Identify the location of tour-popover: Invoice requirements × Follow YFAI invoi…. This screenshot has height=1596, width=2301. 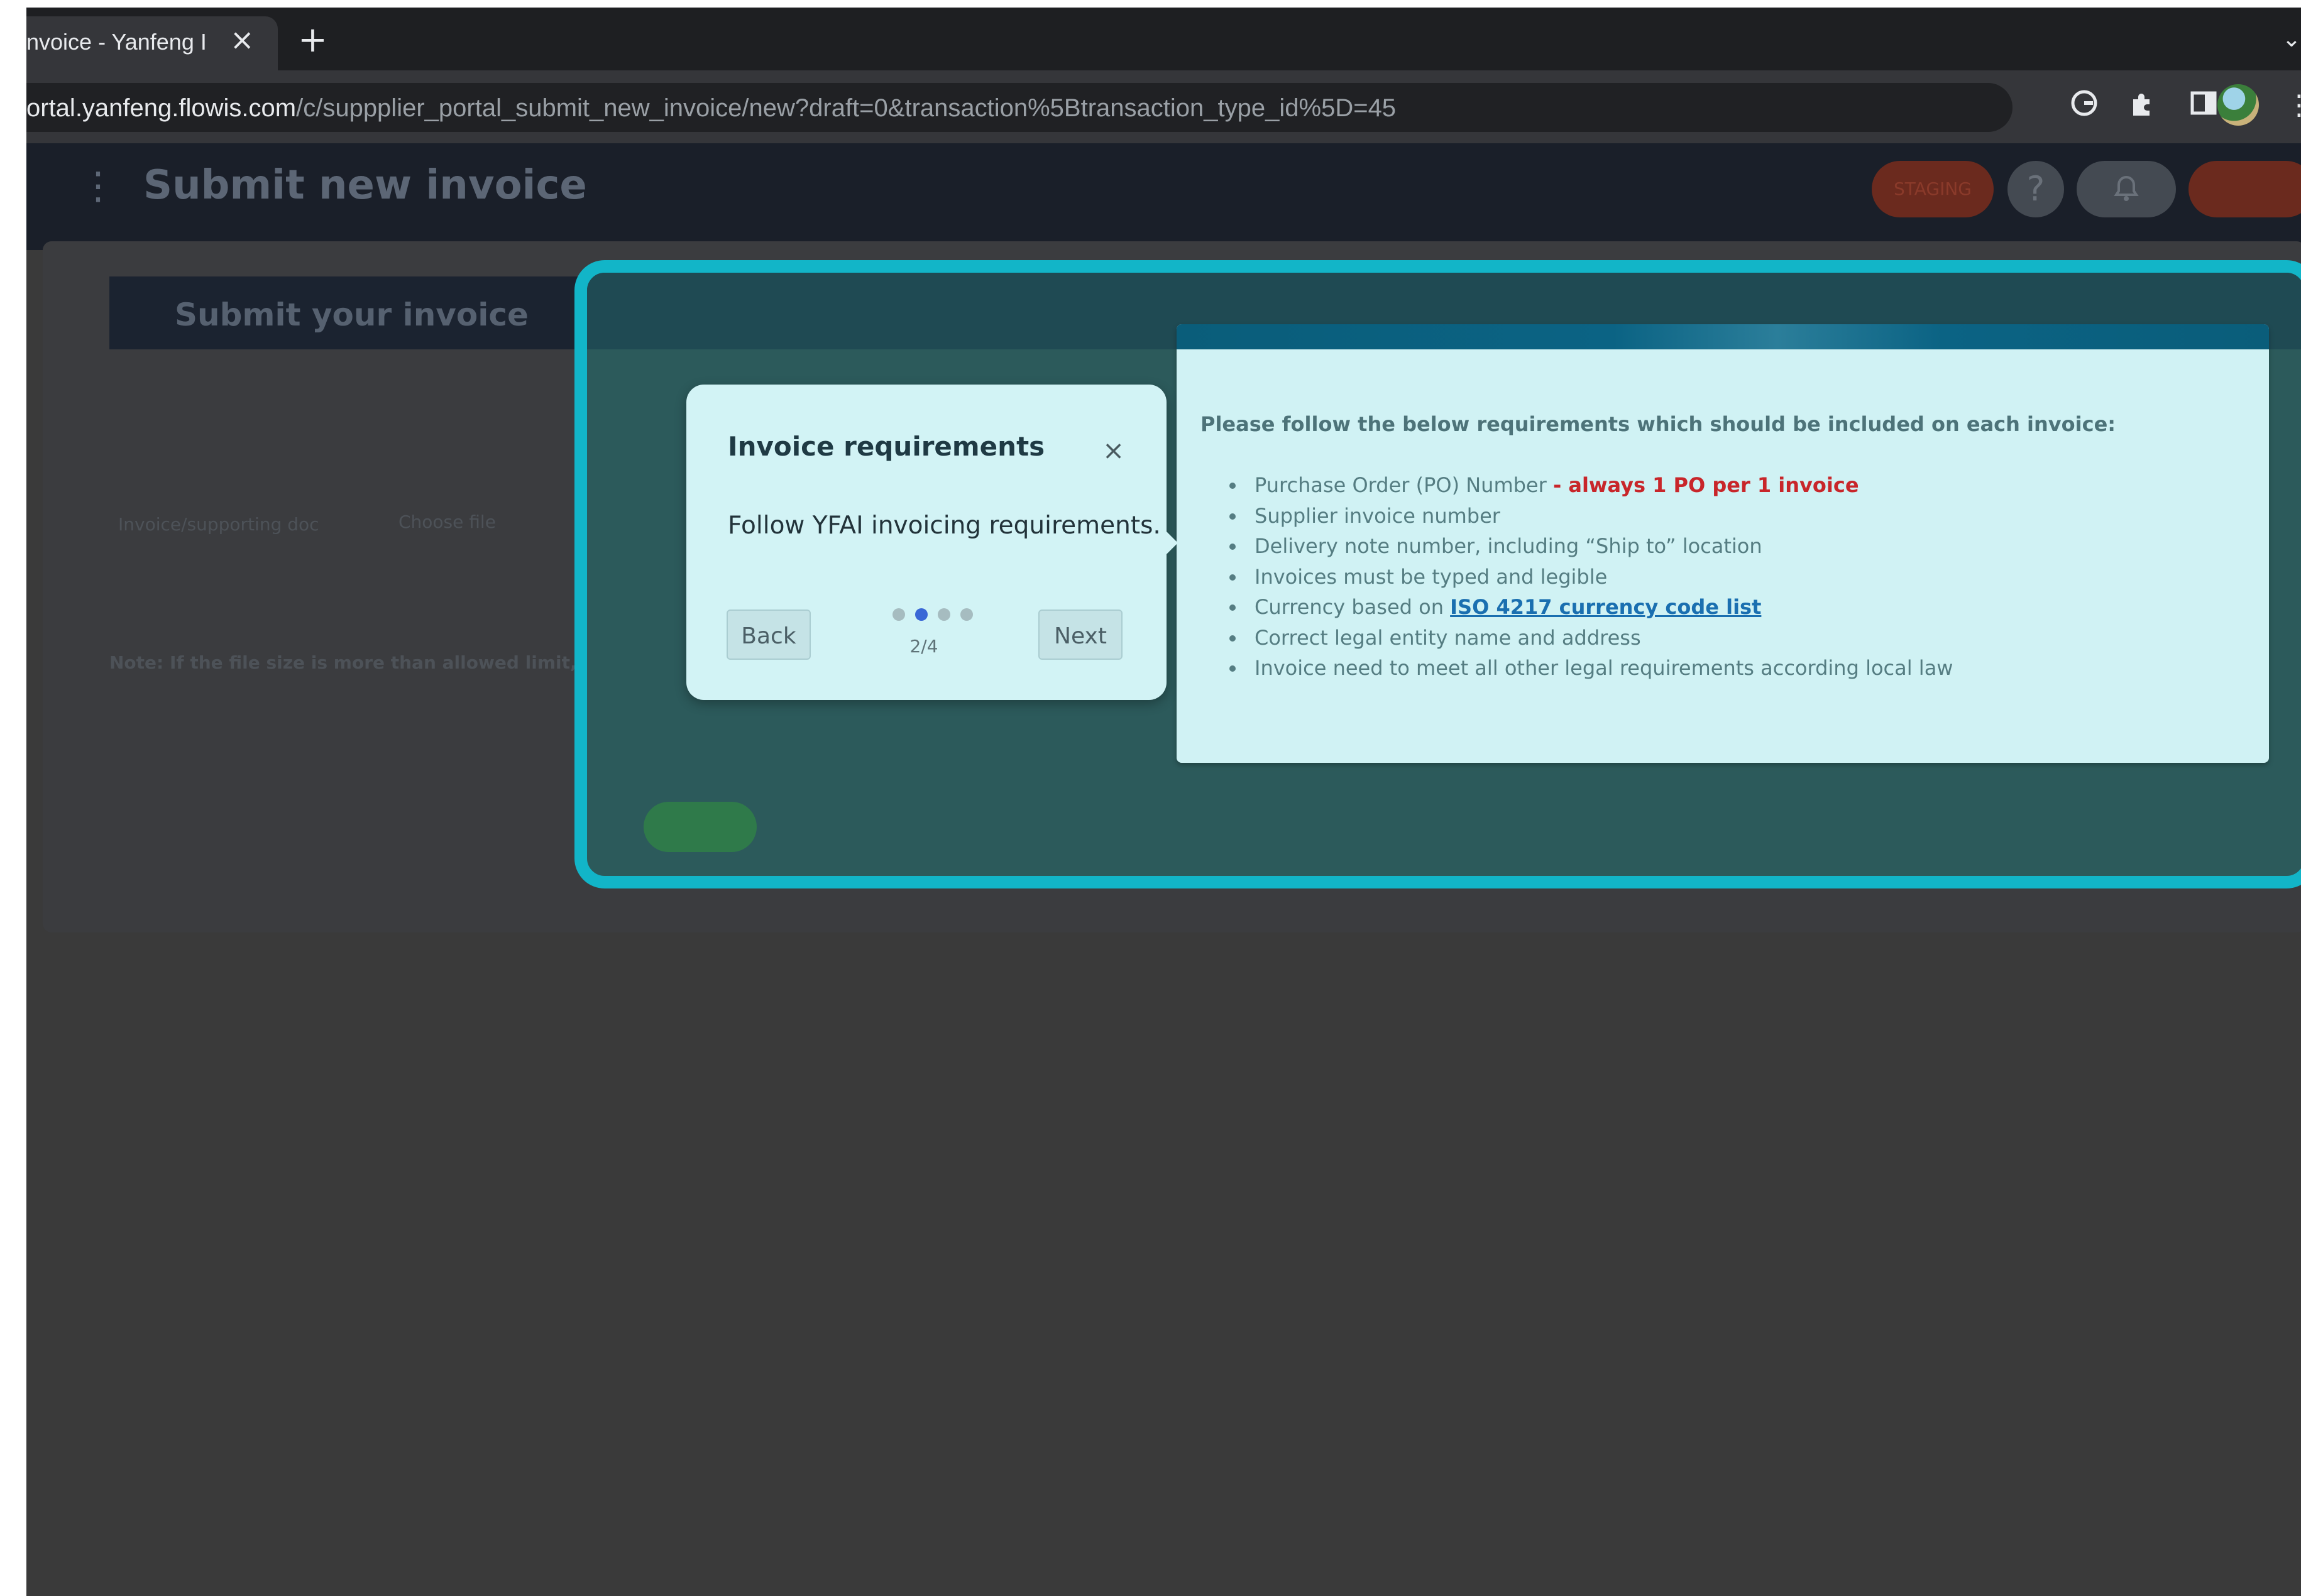
(932, 542).